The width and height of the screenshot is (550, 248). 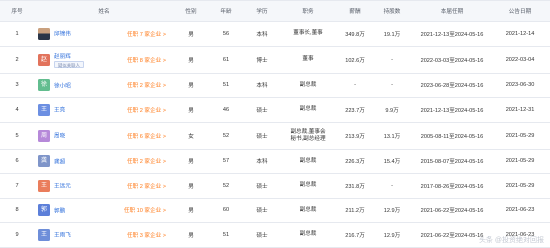 What do you see at coordinates (59, 111) in the screenshot?
I see `person-name-link: 王亮` at bounding box center [59, 111].